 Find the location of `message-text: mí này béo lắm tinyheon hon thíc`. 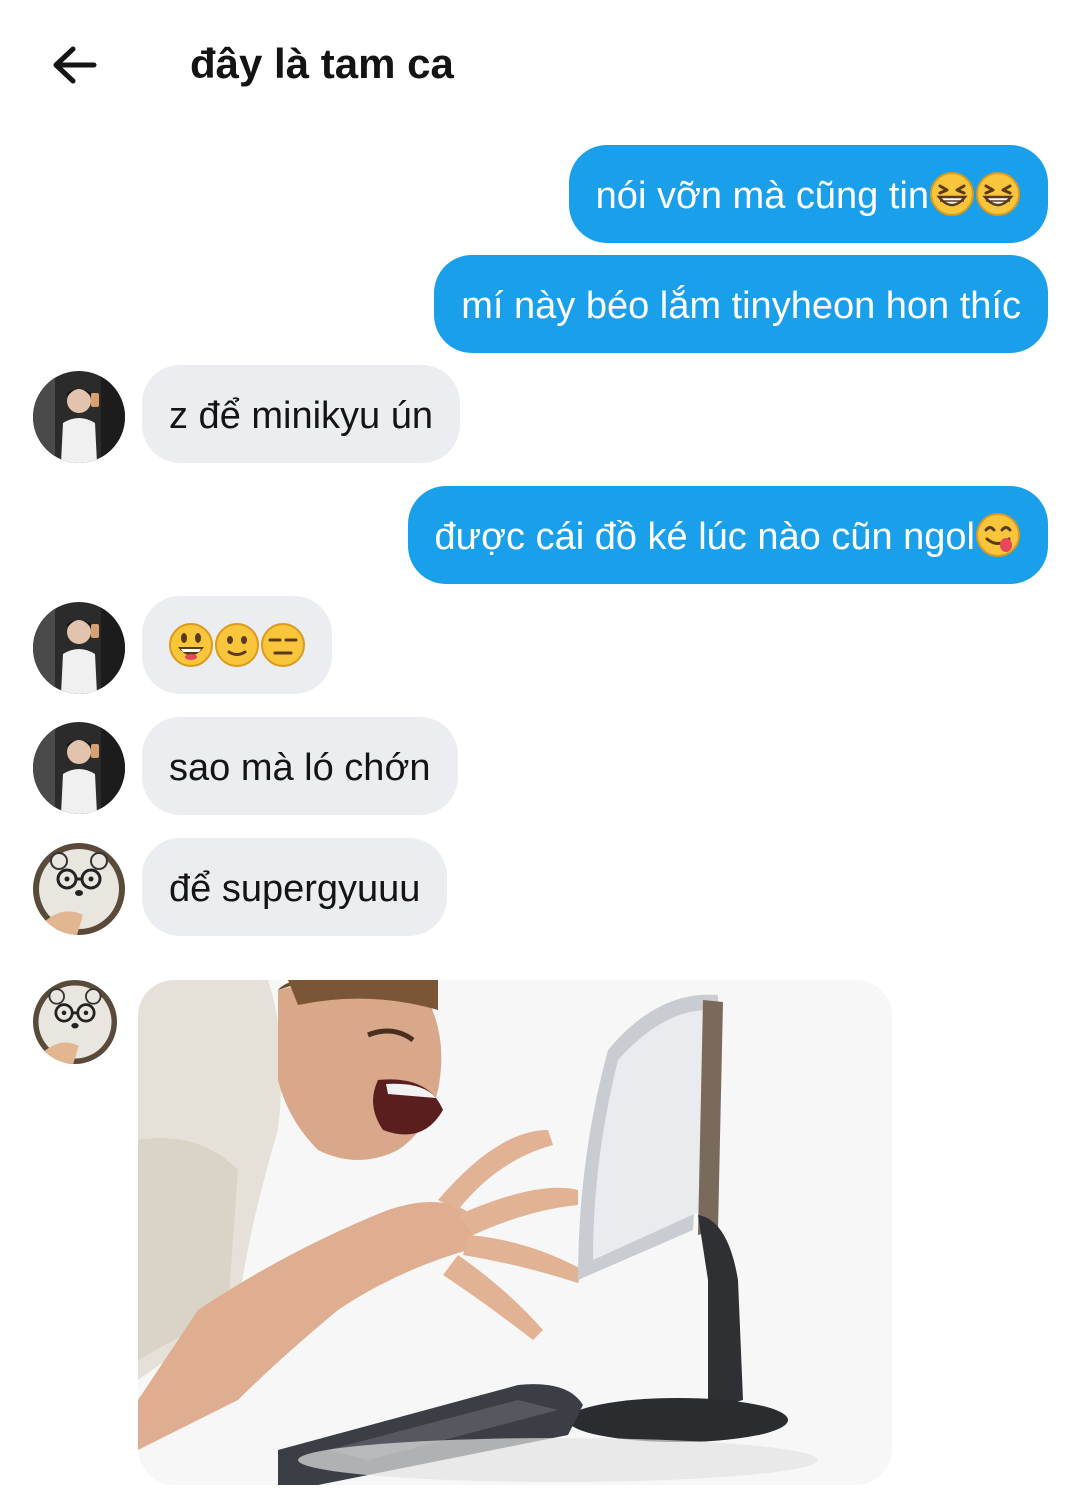

message-text: mí này béo lắm tinyheon hon thíc is located at coordinates (741, 305).